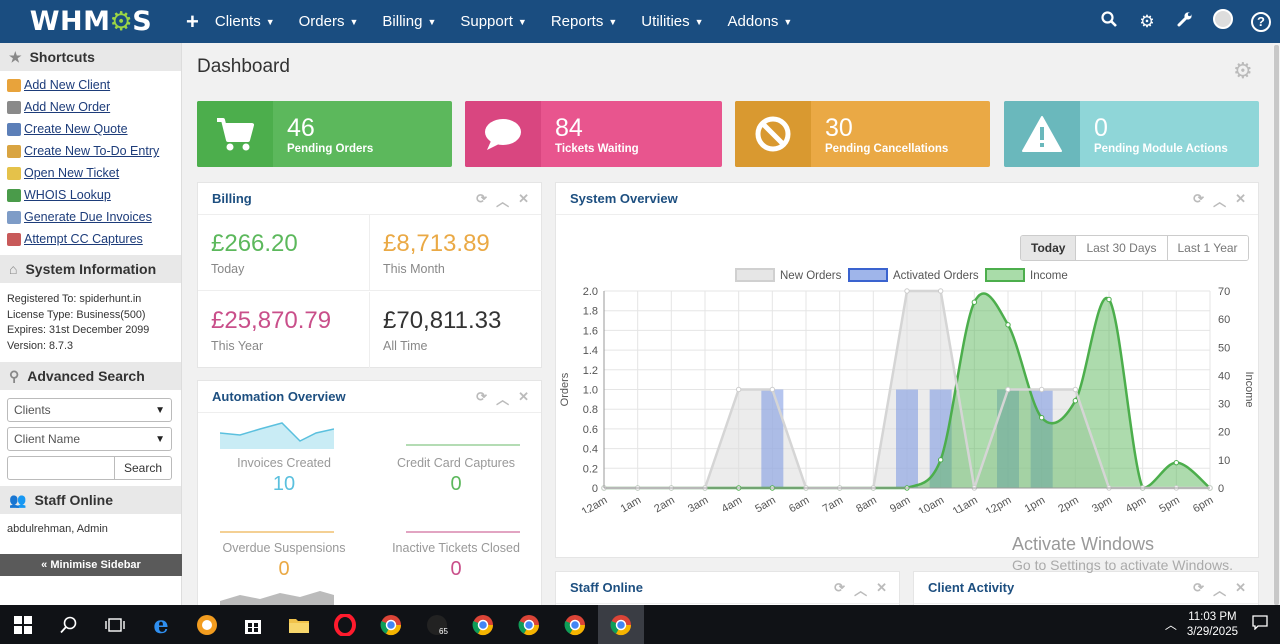 The height and width of the screenshot is (644, 1280). I want to click on billing-today: £266.20 Today, so click(284, 253).